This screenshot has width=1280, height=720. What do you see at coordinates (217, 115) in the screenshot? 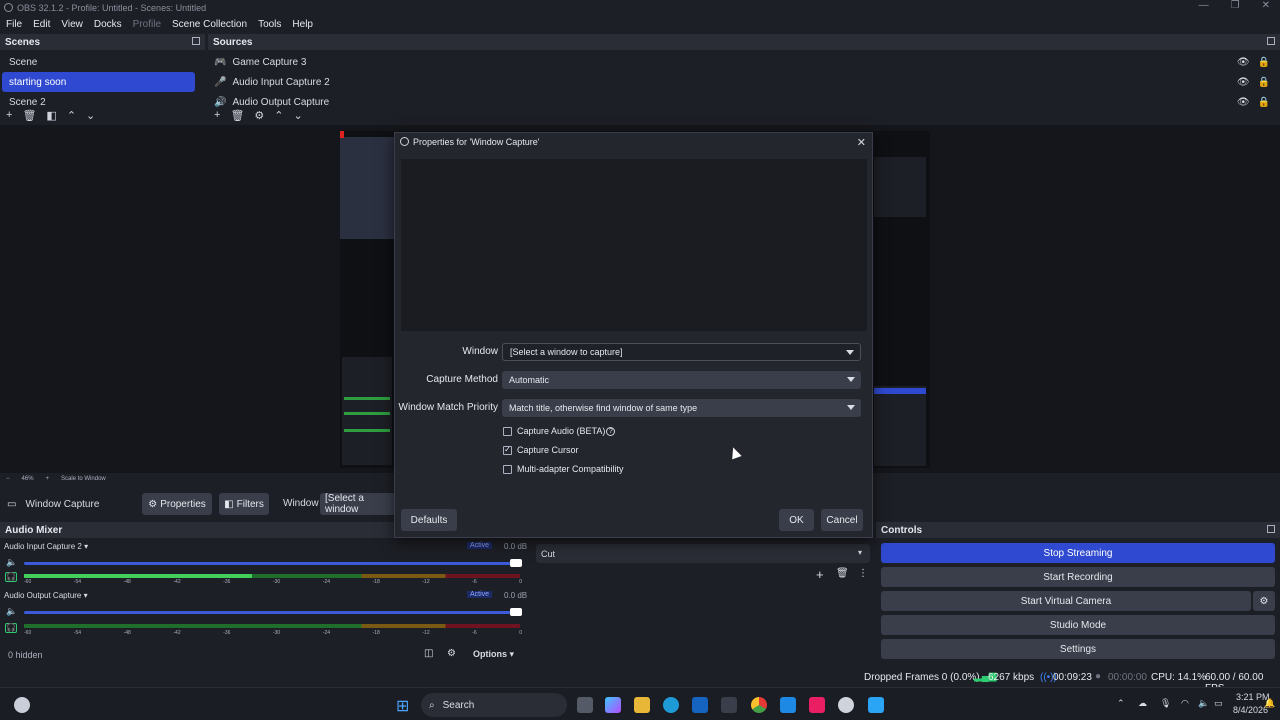
I see `add-source-icon: +` at bounding box center [217, 115].